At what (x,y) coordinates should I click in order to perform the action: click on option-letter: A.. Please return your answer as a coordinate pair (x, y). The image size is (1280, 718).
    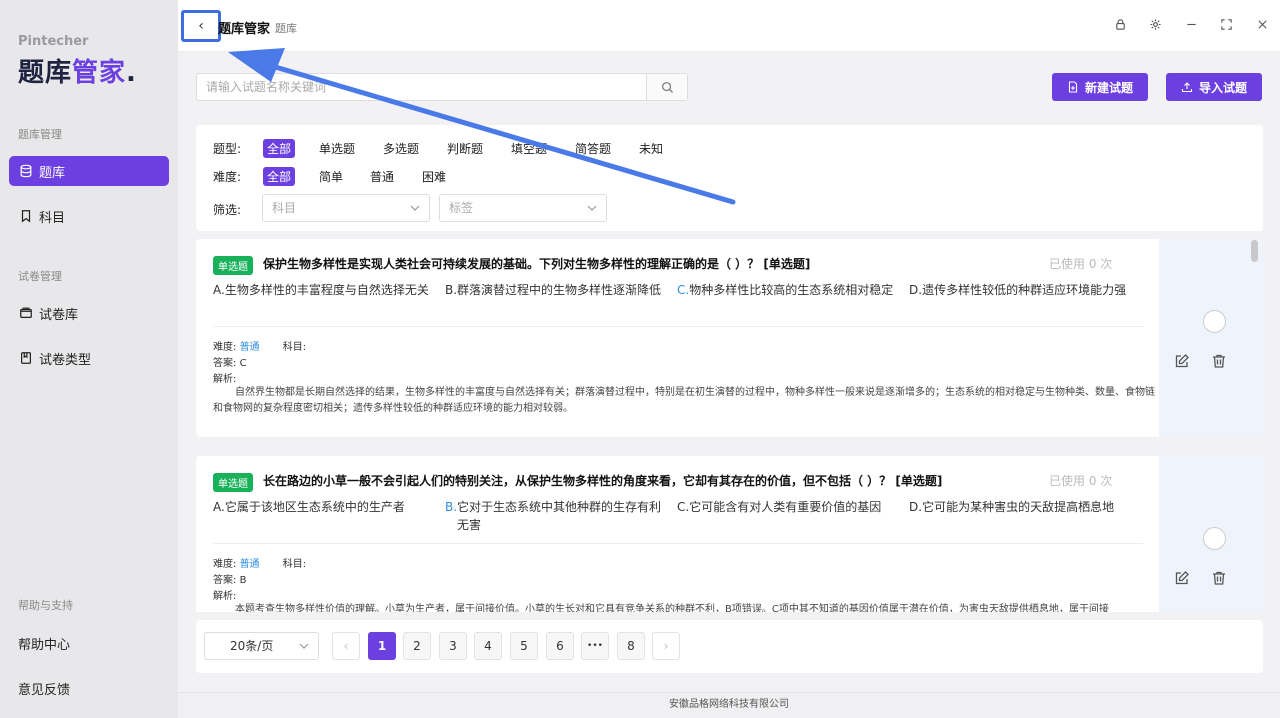
    Looking at the image, I should click on (219, 507).